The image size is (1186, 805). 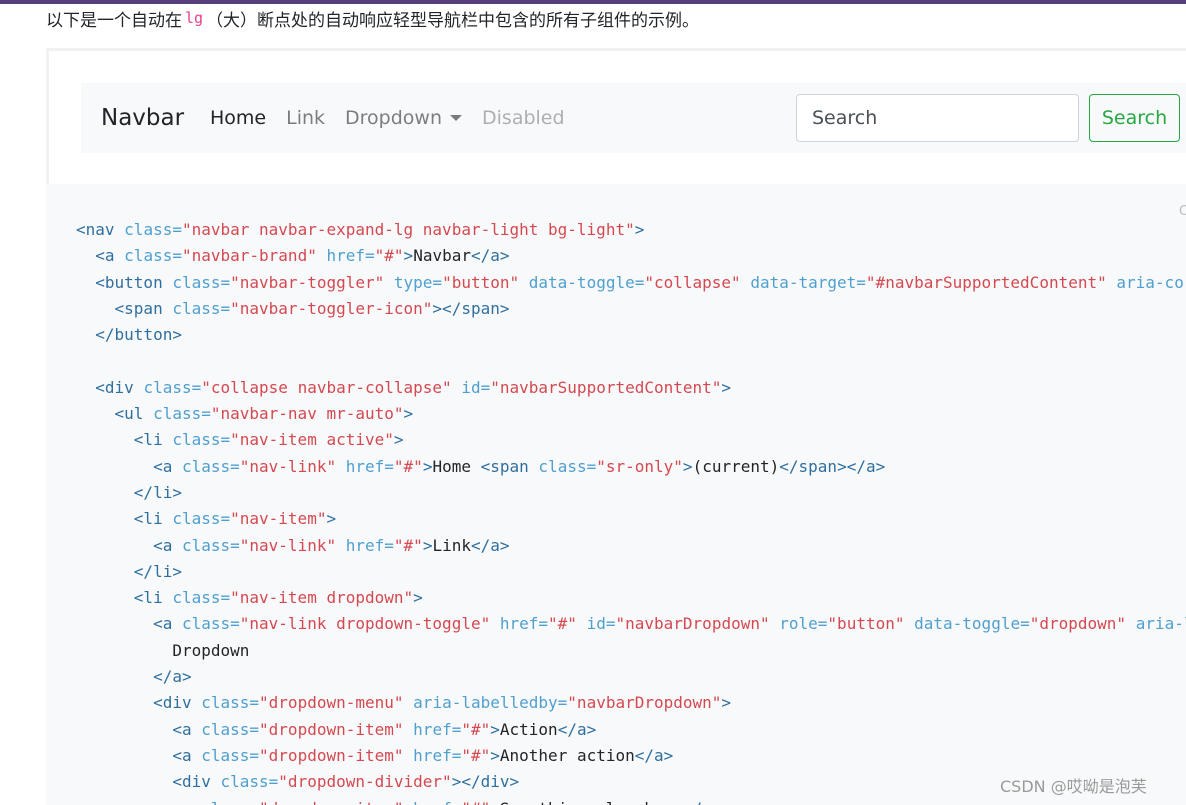 I want to click on code-line: <a class="nav-link" href="#">Link</a>, so click(x=631, y=546).